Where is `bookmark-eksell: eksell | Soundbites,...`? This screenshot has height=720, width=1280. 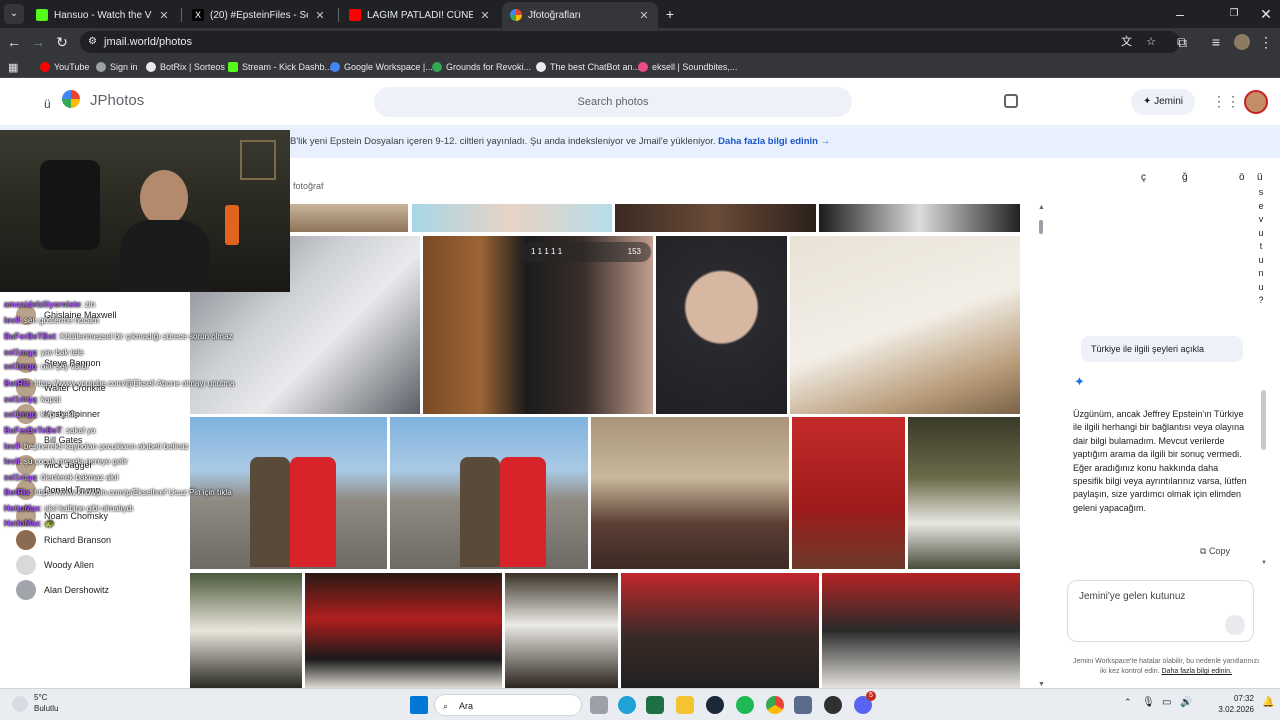
bookmark-eksell: eksell | Soundbites,... is located at coordinates (687, 67).